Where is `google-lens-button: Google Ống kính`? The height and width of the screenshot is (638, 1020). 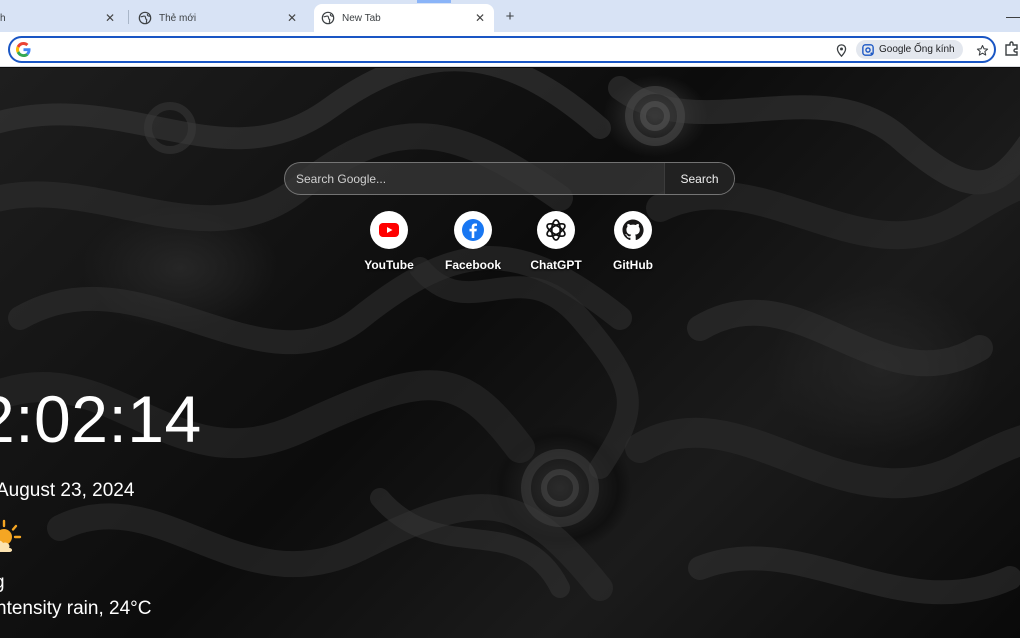
google-lens-button: Google Ống kính is located at coordinates (909, 49).